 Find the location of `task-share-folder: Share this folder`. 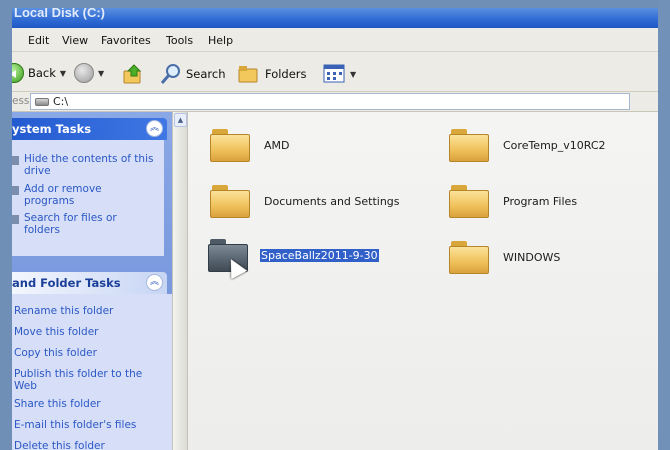

task-share-folder: Share this folder is located at coordinates (84, 404).